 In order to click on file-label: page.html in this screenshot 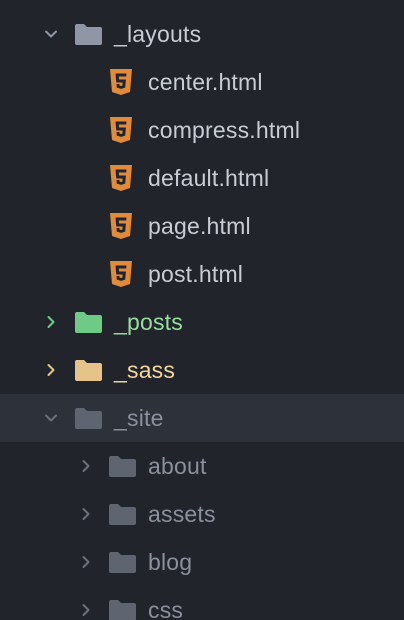, I will do `click(199, 225)`.